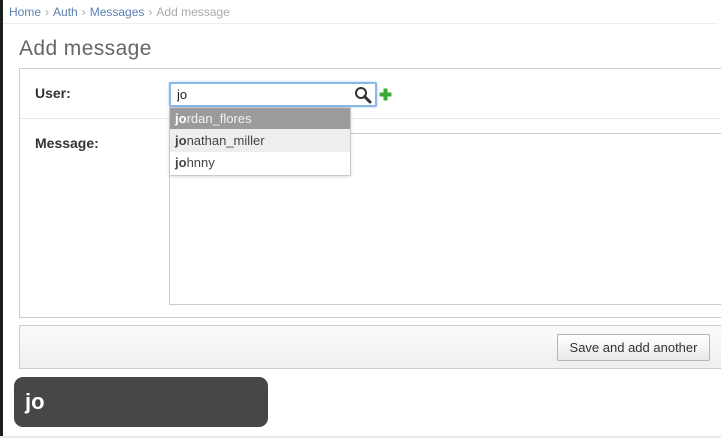 The image size is (721, 438). What do you see at coordinates (260, 119) in the screenshot?
I see `autocomplete-option: jordan_flores` at bounding box center [260, 119].